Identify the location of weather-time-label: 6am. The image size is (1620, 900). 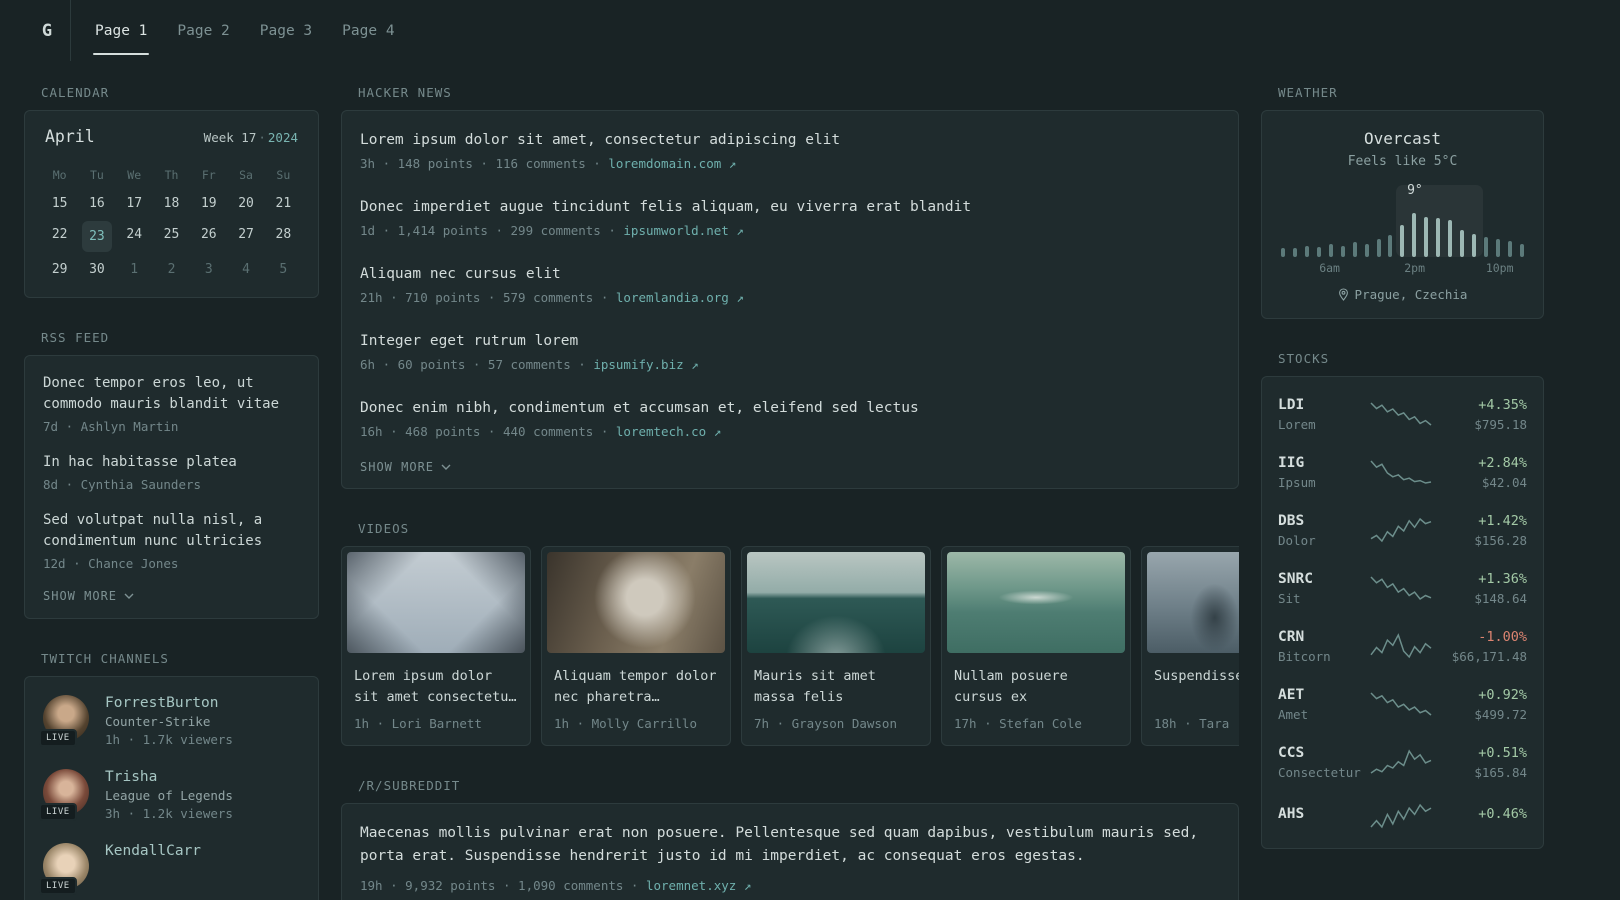
(1329, 268).